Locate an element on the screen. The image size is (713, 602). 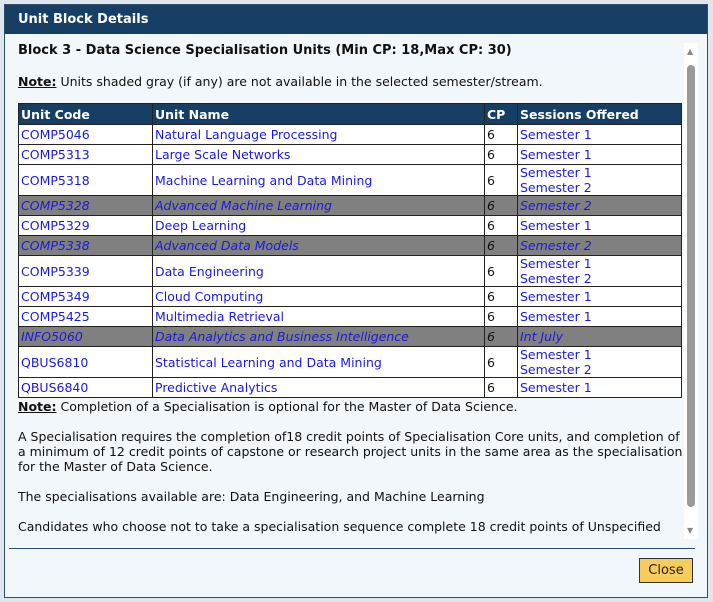
col-unit-name: Unit Name is located at coordinates (318, 114).